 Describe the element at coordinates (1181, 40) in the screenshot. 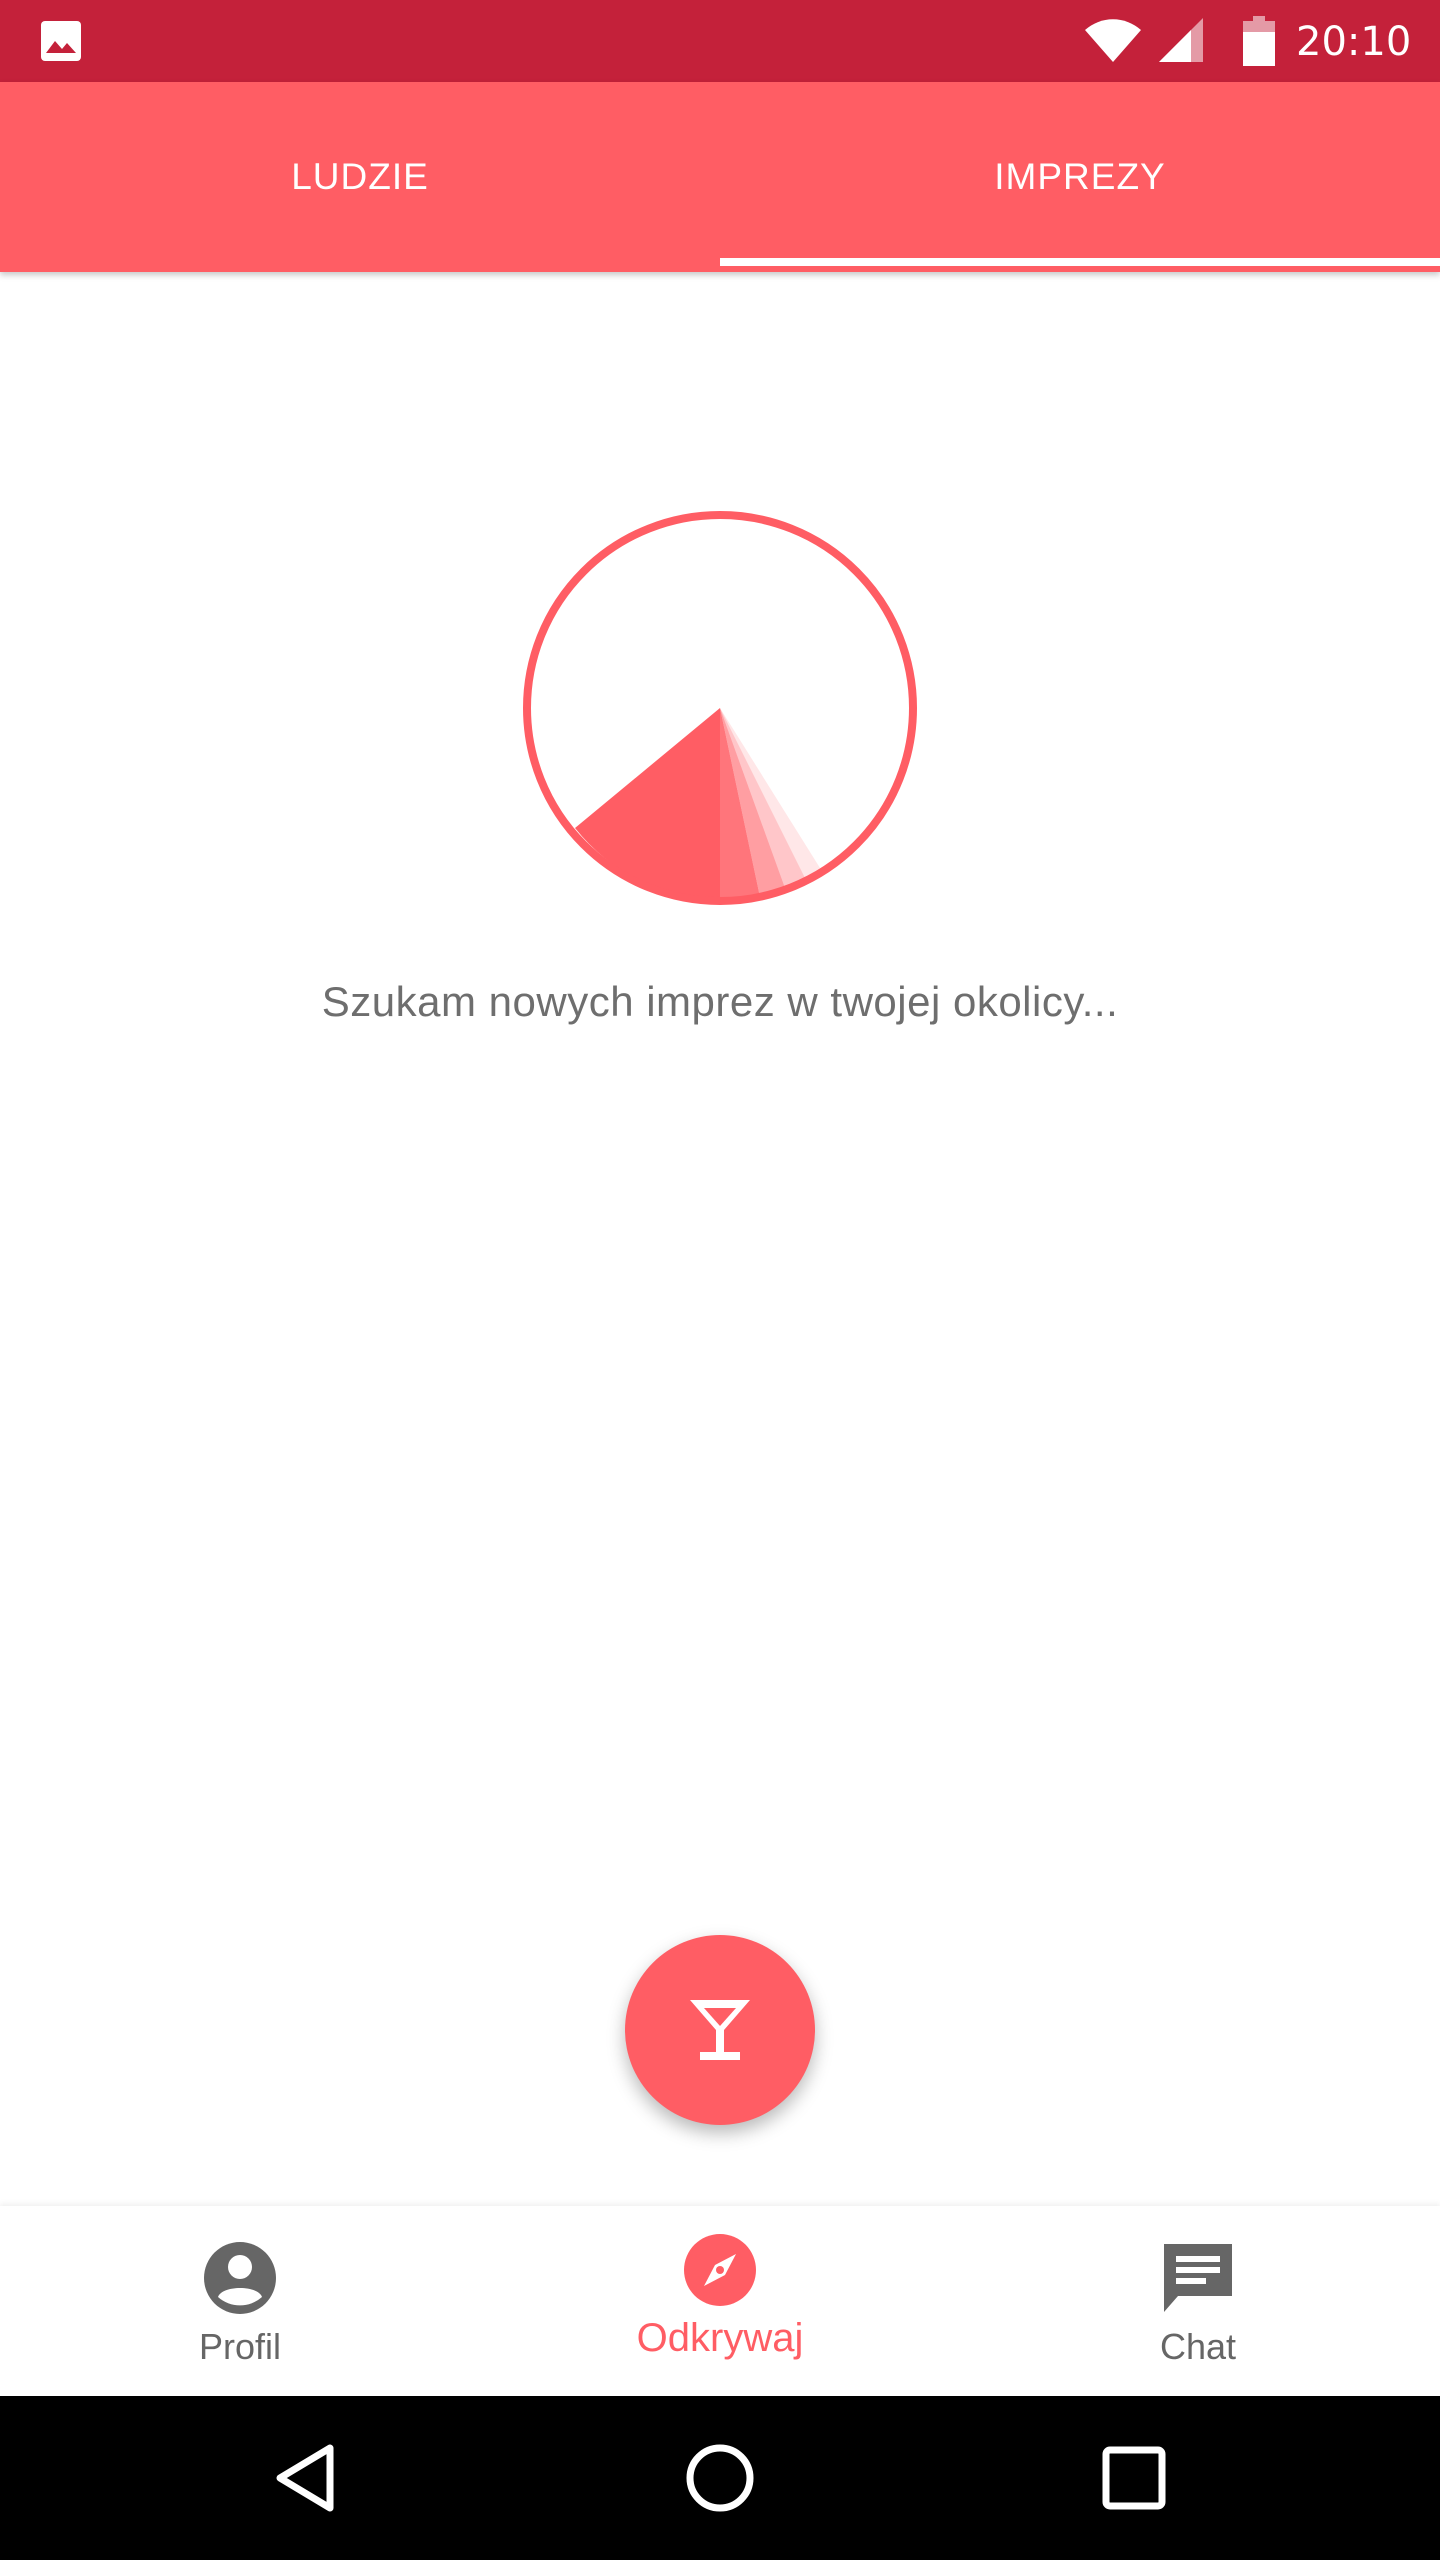

I see `signal-icon` at that location.